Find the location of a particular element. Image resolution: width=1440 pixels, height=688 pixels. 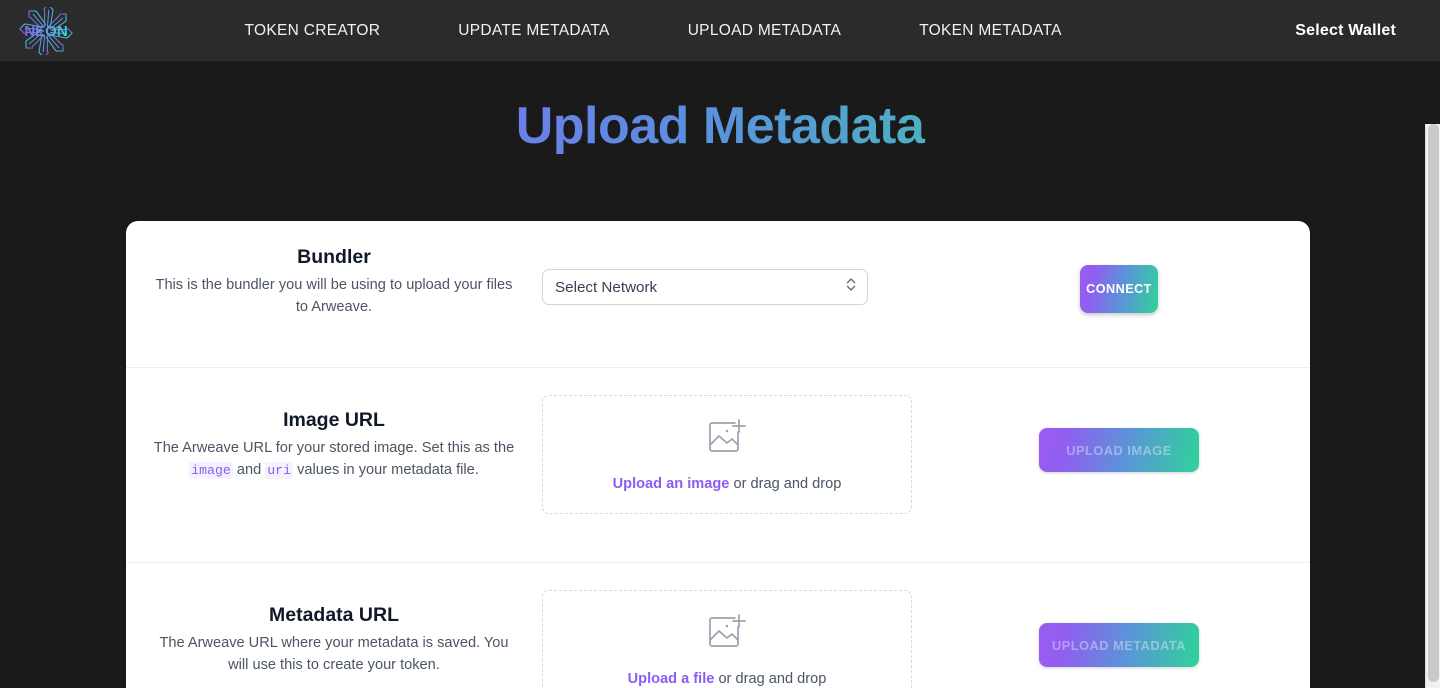

neon-logo-text: NEON is located at coordinates (45, 31).